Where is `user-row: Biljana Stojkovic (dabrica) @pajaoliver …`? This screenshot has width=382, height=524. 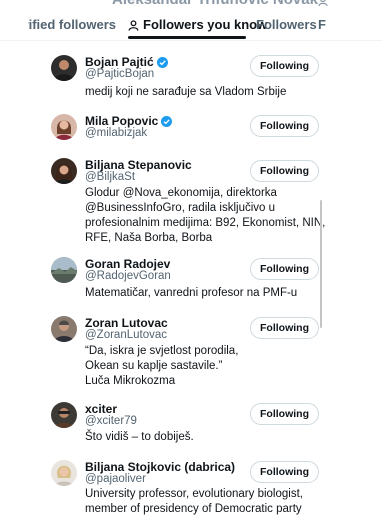
user-row: Biljana Stojkovic (dabrica) @pajaoliver … is located at coordinates (191, 488).